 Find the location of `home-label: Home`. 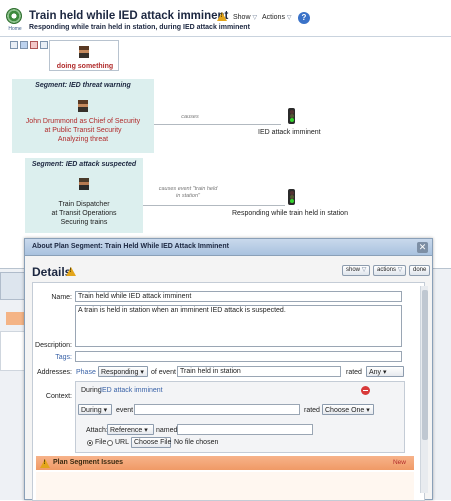

home-label: Home is located at coordinates (15, 29).